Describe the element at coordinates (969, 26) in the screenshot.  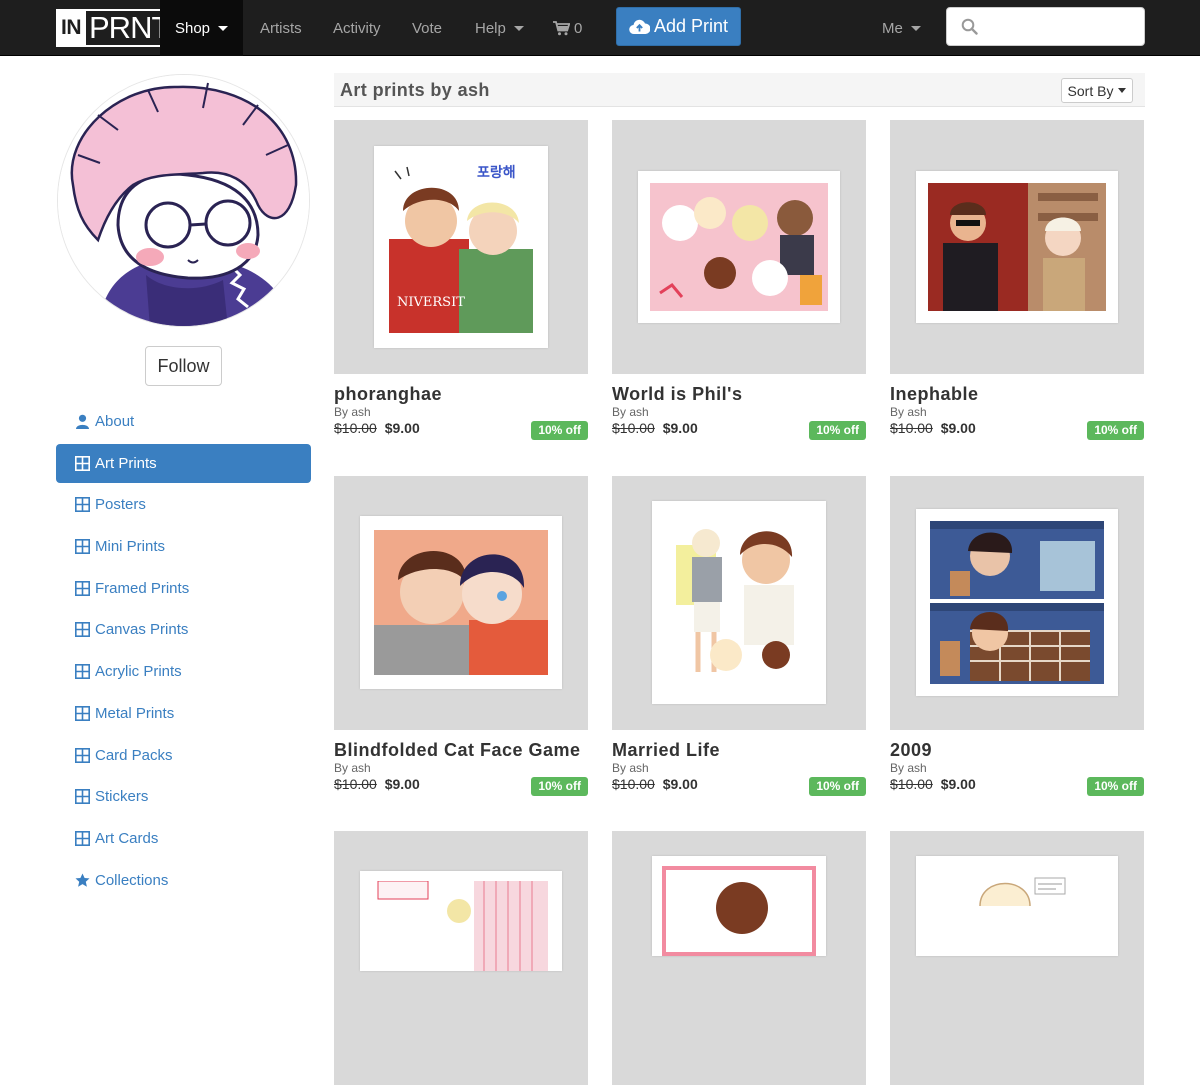
I see `search-icon` at that location.